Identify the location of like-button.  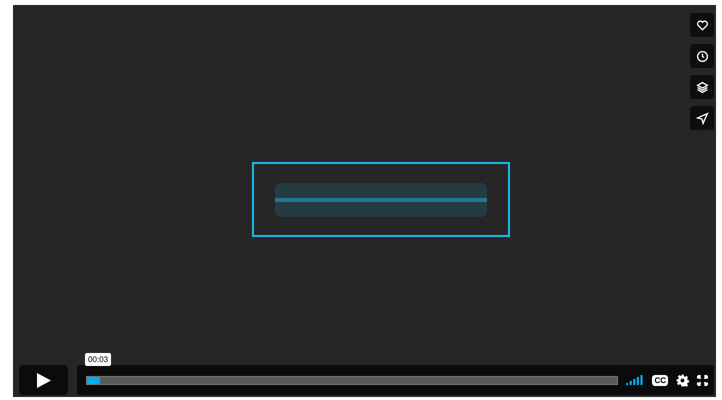
(702, 25).